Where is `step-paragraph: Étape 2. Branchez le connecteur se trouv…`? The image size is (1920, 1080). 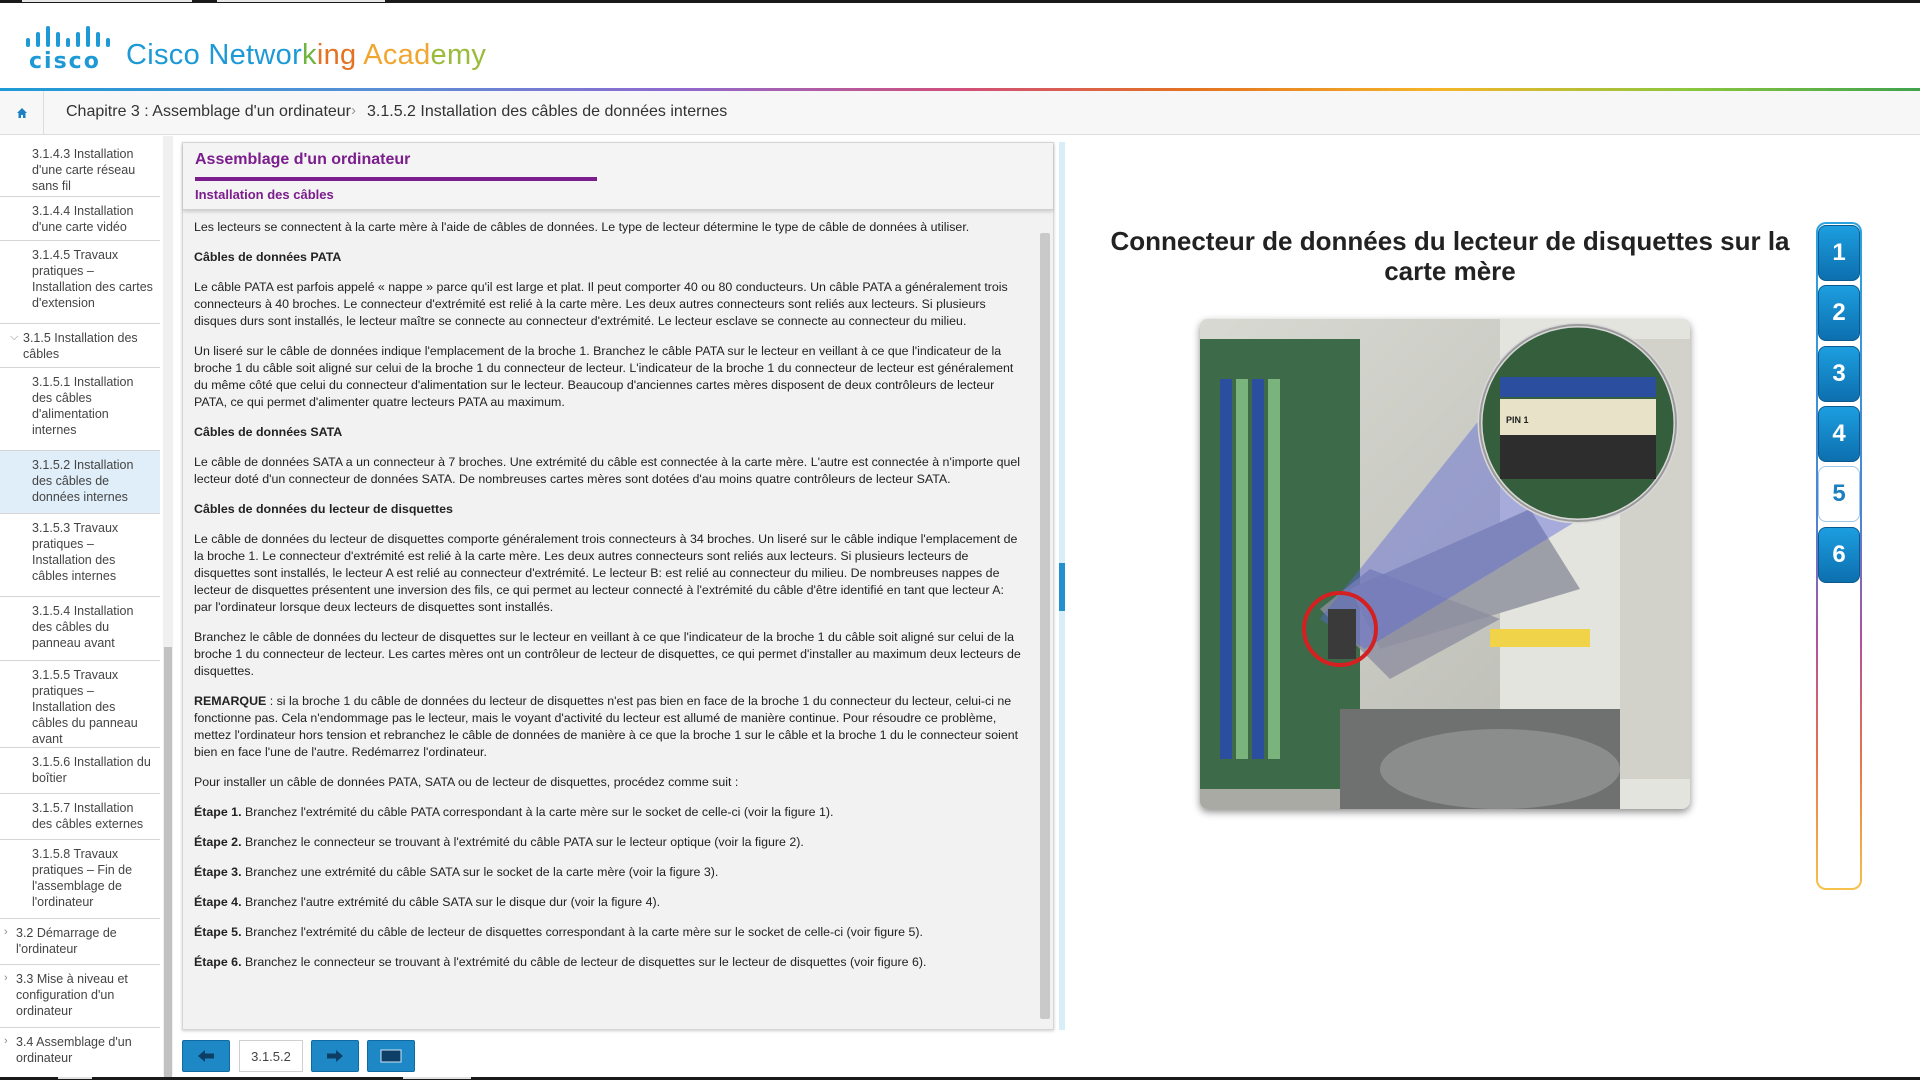
step-paragraph: Étape 2. Branchez le connecteur se trouv… is located at coordinates (609, 842).